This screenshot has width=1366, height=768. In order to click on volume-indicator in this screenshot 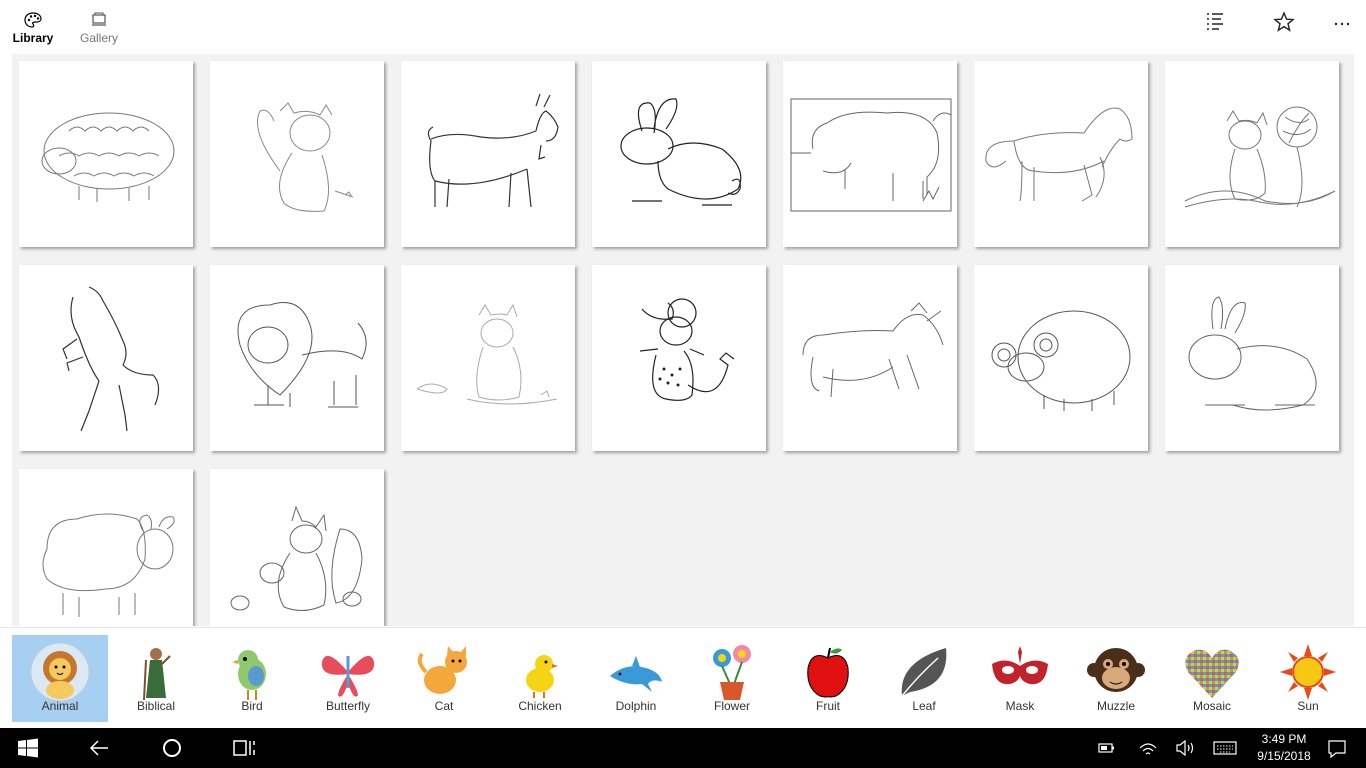, I will do `click(1185, 748)`.